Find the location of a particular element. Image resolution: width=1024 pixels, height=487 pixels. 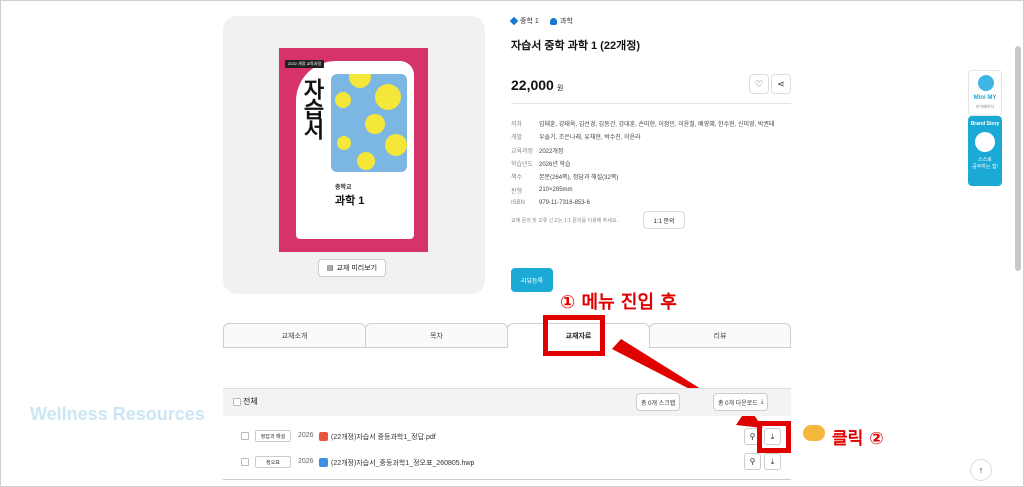

scroll-to-top-button: ↑ is located at coordinates (981, 470).